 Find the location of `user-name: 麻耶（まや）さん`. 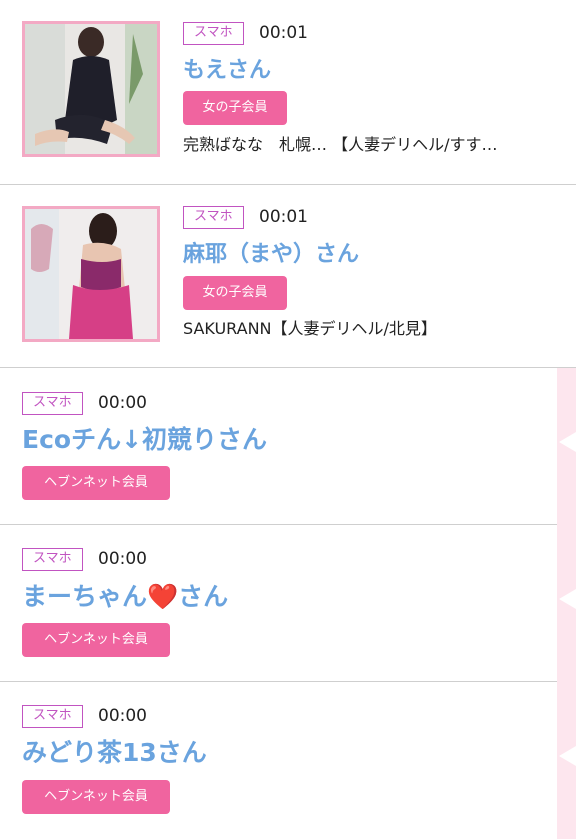

user-name: 麻耶（まや）さん is located at coordinates (271, 255).